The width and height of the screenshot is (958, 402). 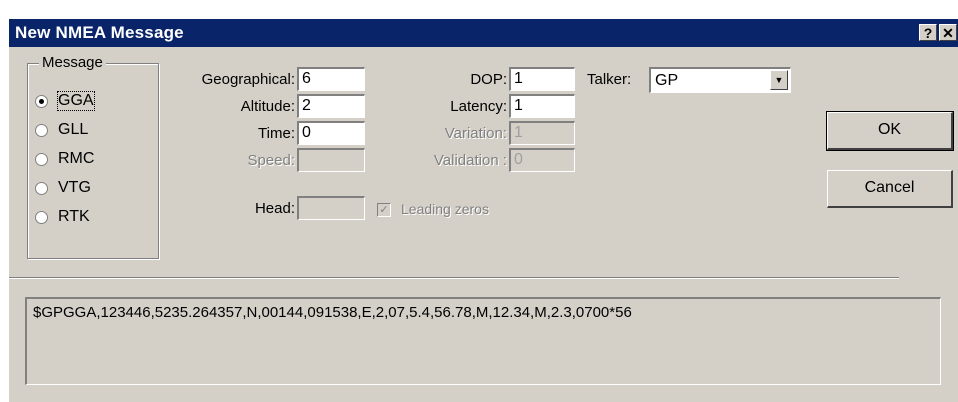 I want to click on validation-label: Validation :, so click(x=470, y=160).